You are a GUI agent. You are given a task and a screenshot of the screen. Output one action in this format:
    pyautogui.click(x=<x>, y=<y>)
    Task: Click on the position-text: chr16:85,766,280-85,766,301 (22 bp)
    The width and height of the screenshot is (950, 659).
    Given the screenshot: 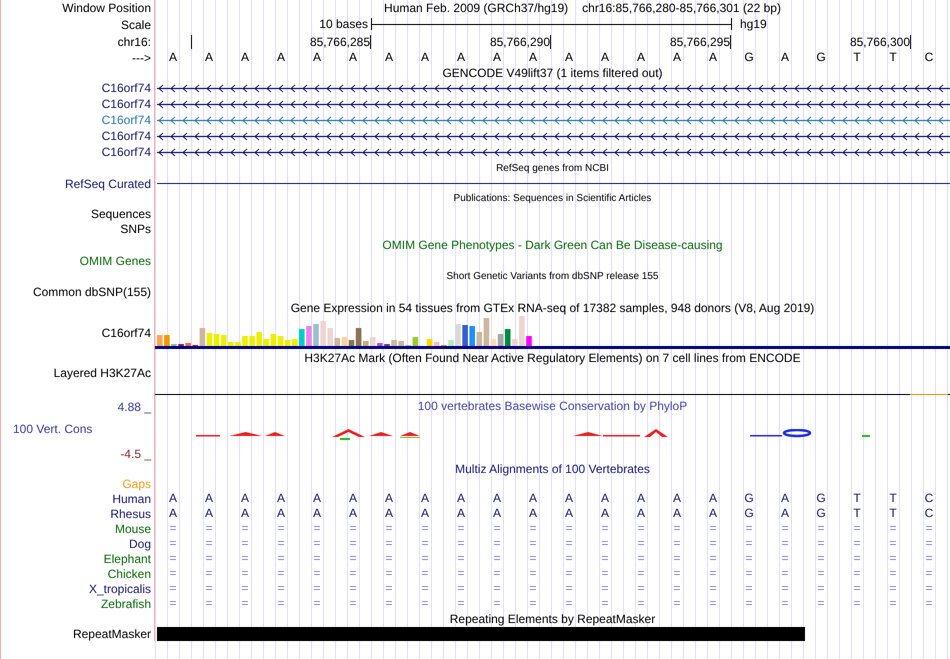 What is the action you would take?
    pyautogui.click(x=681, y=8)
    